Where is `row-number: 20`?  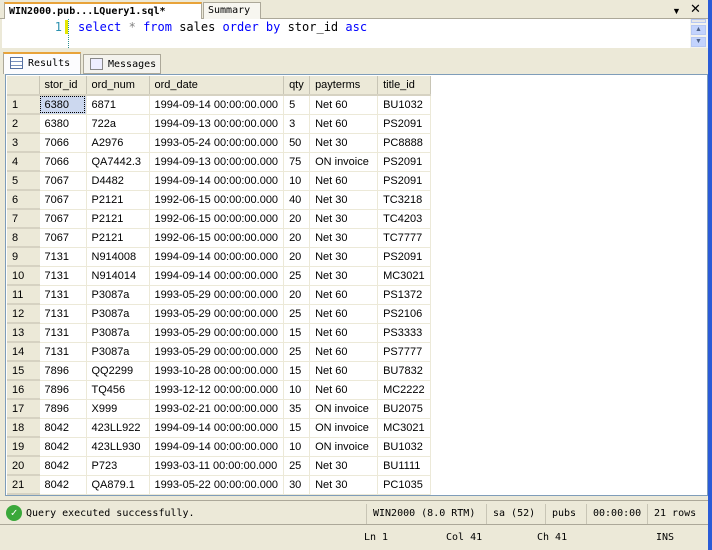
row-number: 20 is located at coordinates (23, 466).